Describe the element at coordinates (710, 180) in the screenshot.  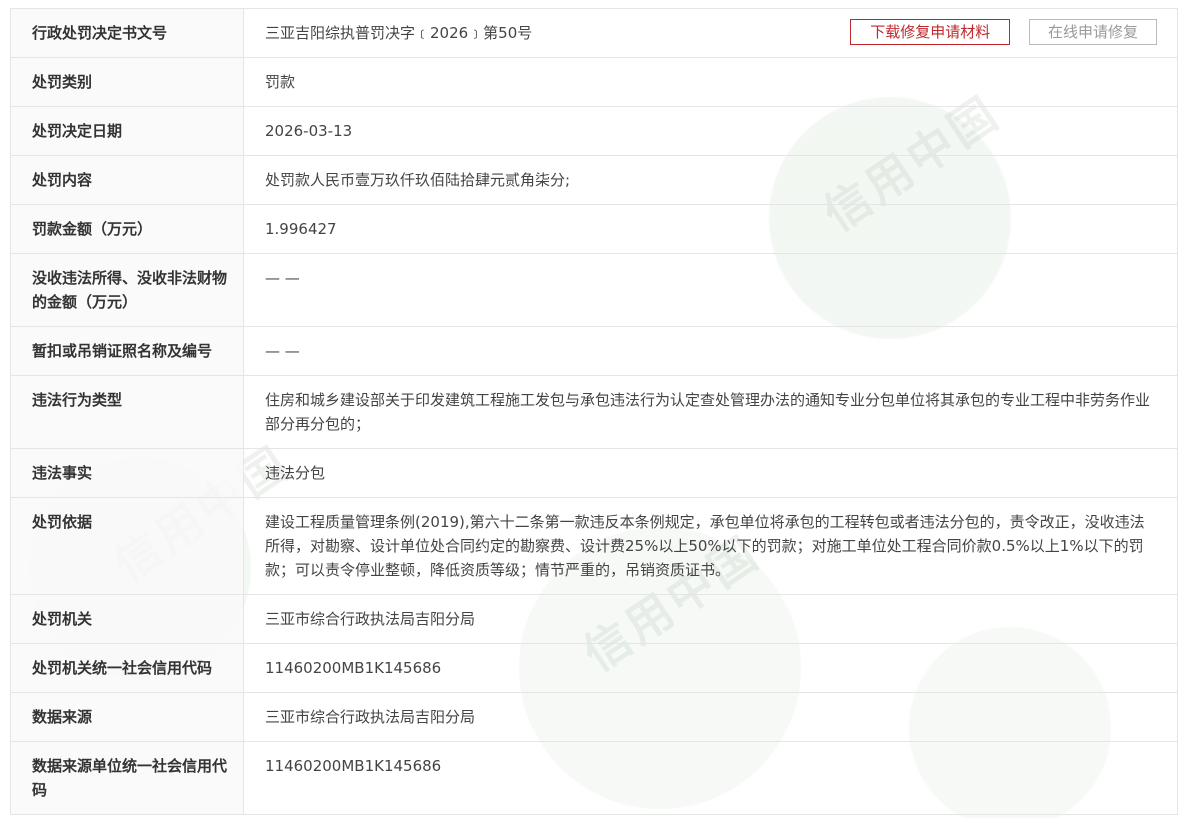
I see `row-value-penalty-content: 处罚款人民币壹万玖仟玖佰陆拾肆元贰角柒分;` at that location.